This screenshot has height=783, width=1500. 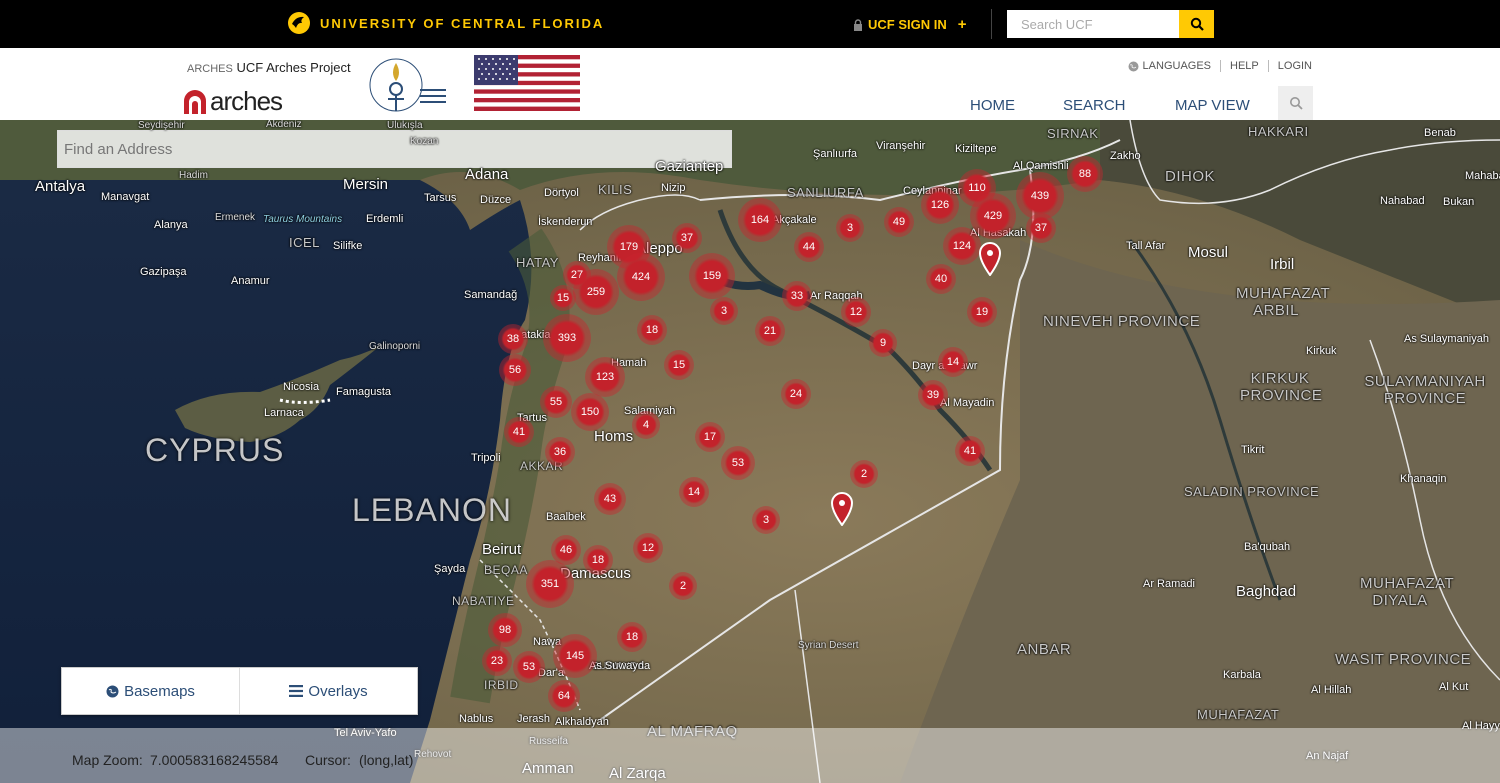 What do you see at coordinates (567, 338) in the screenshot?
I see `site-cluster: 393` at bounding box center [567, 338].